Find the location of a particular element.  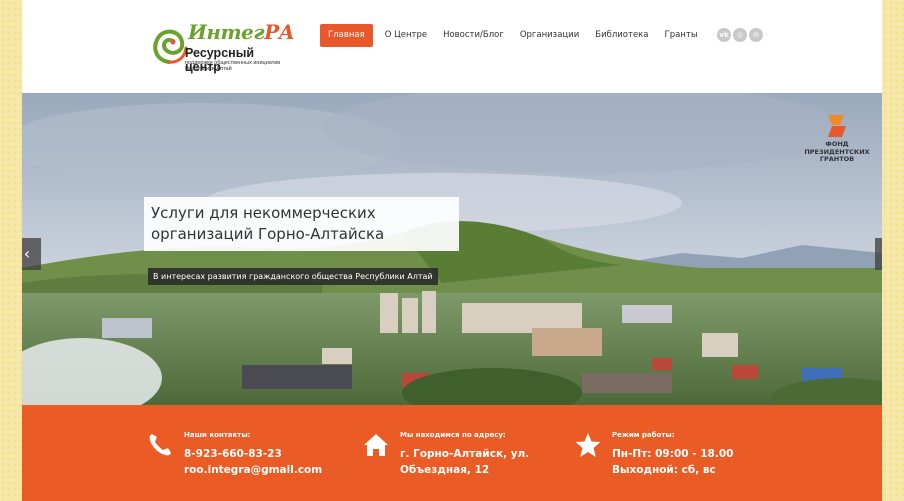

social-links: vk ◎ ✉ is located at coordinates (740, 35).